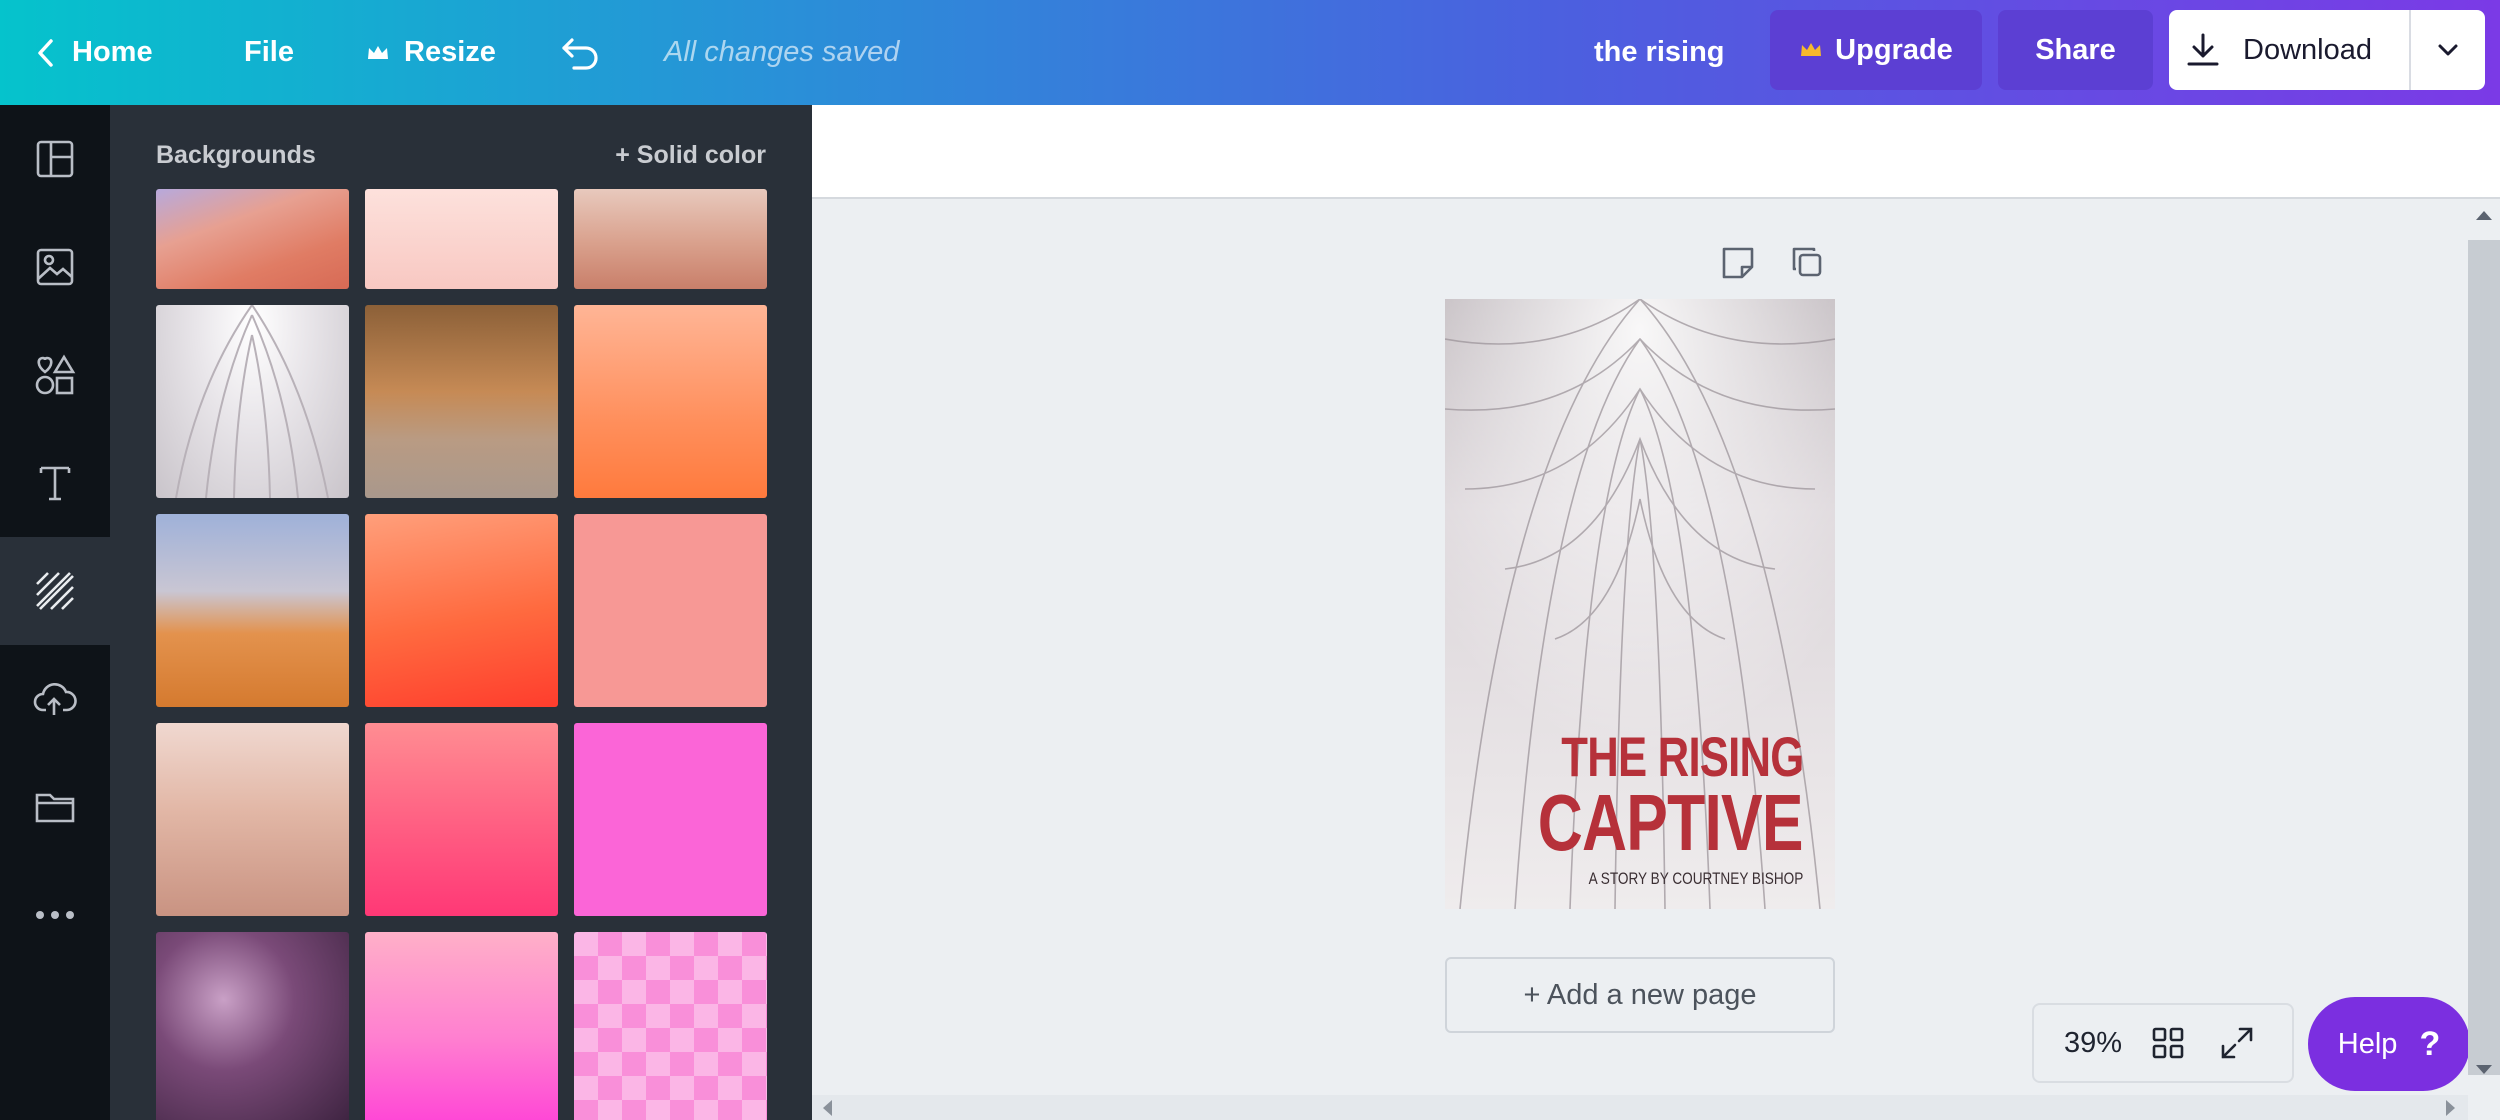  I want to click on download-button: Download, so click(2289, 50).